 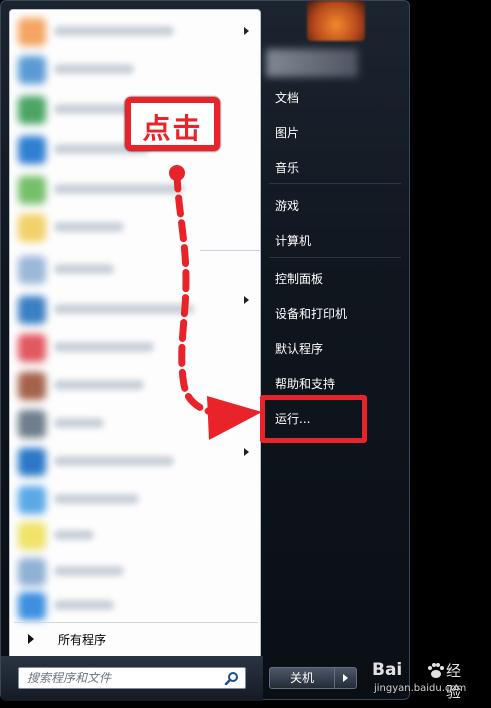 I want to click on watermark-brand: 经验, so click(x=454, y=681).